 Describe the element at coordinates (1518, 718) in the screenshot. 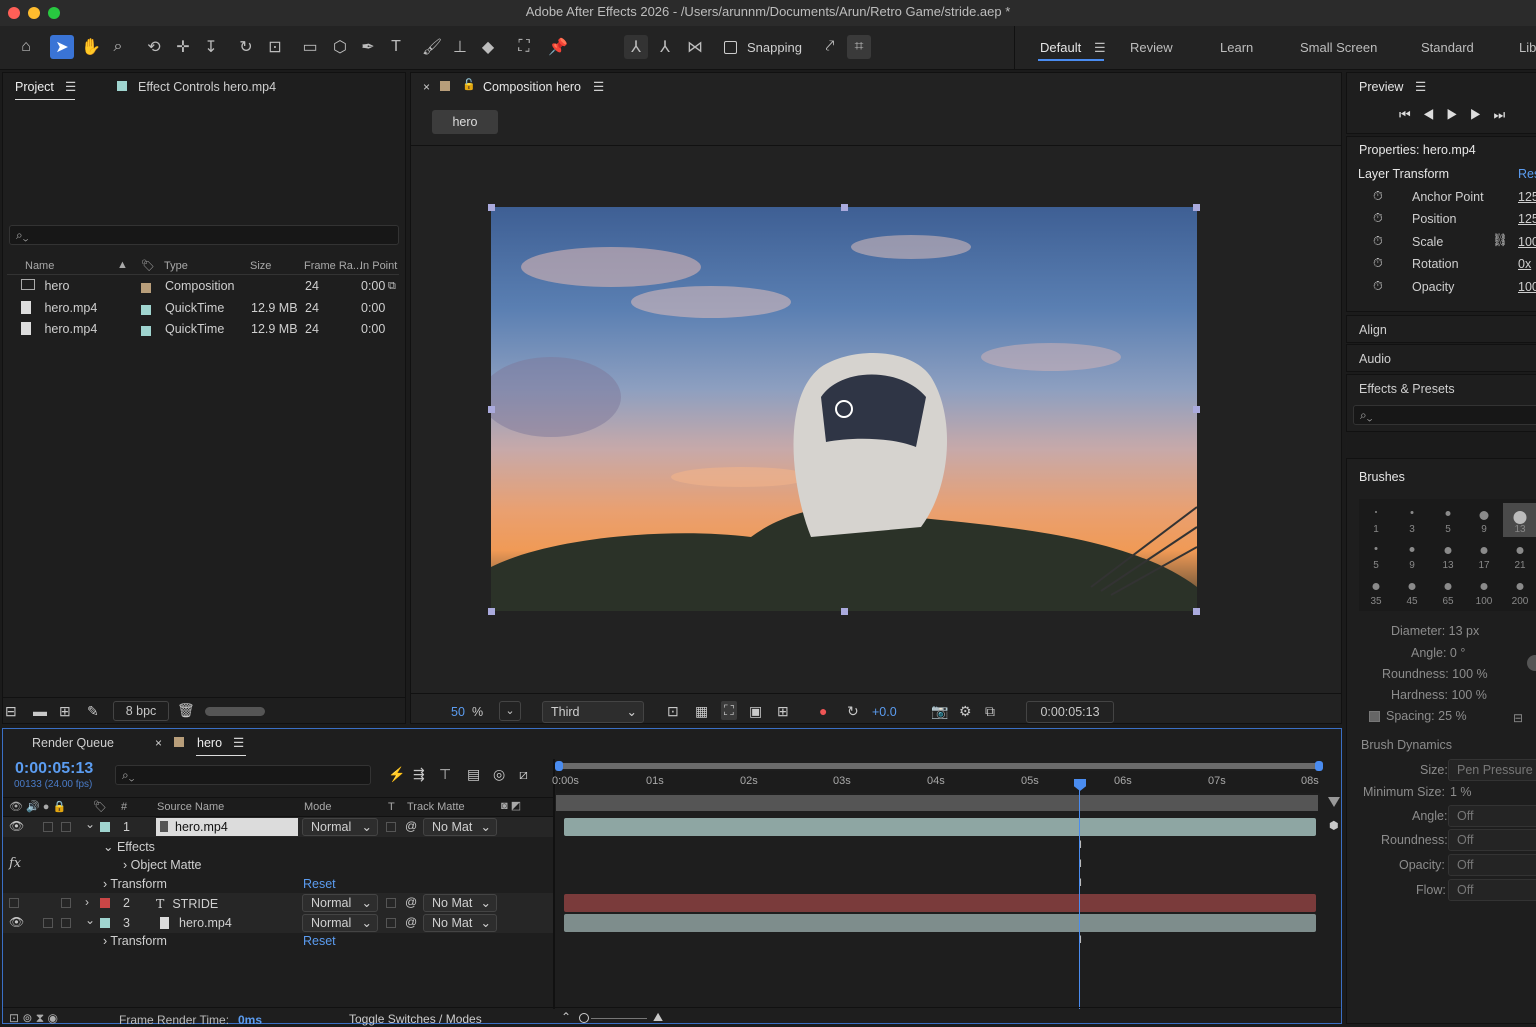

I see `new-brush-icon: ⊟` at that location.